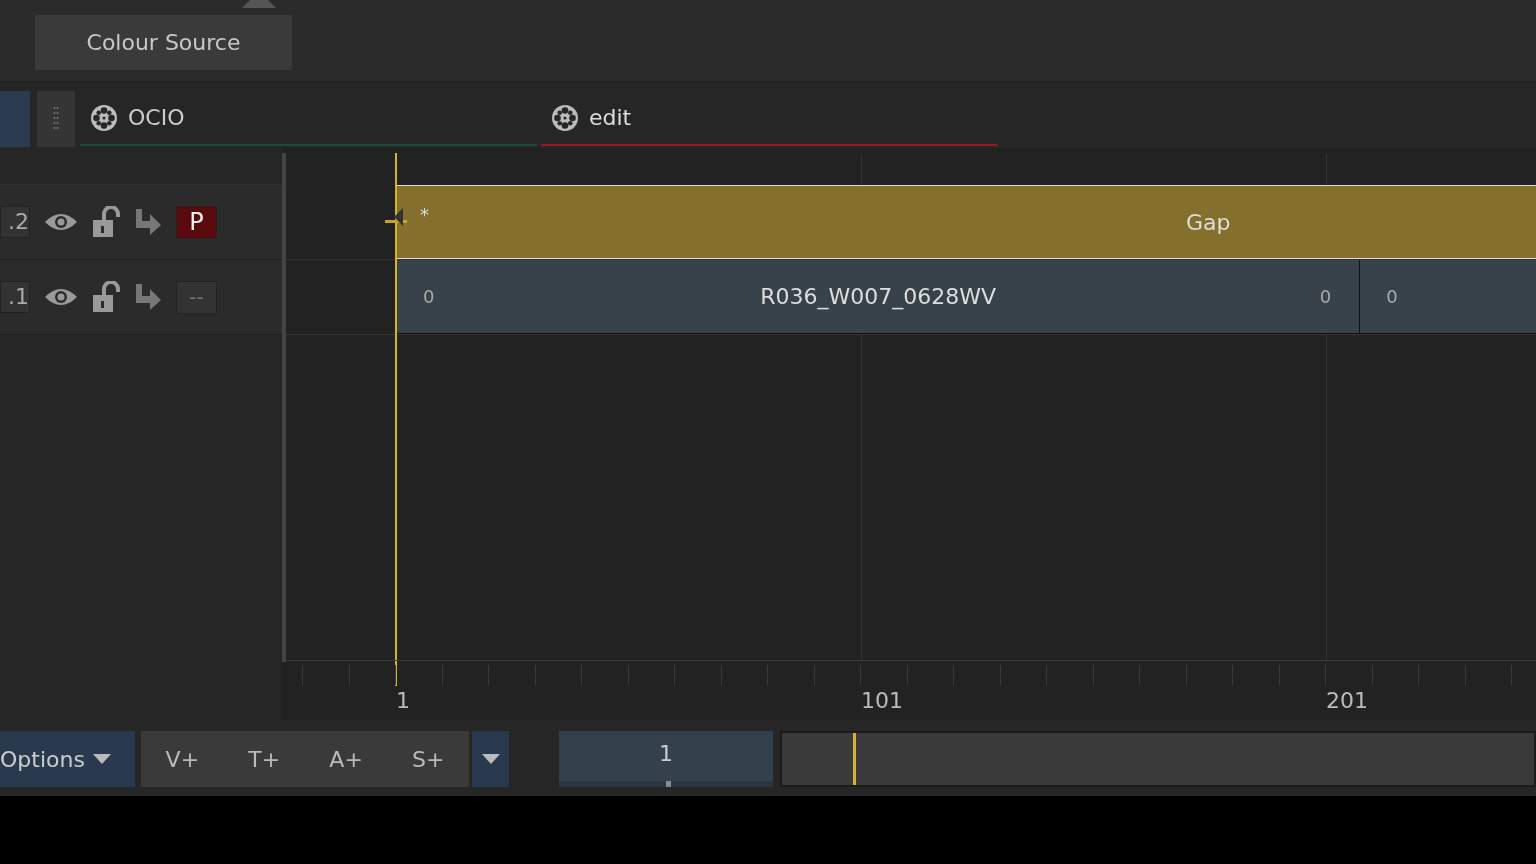  What do you see at coordinates (259, 4) in the screenshot?
I see `triangle-icon` at bounding box center [259, 4].